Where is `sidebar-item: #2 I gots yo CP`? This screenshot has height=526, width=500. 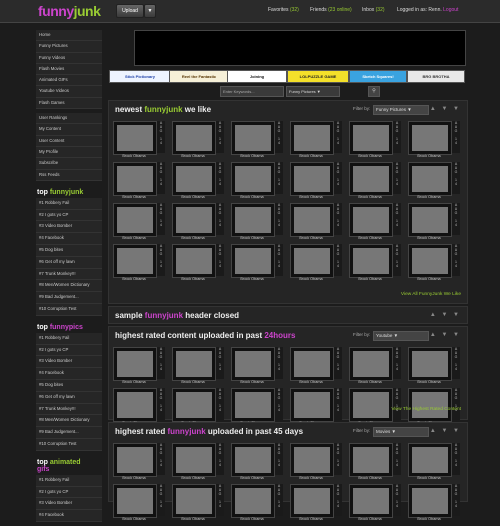 sidebar-item: #2 I gots yo CP is located at coordinates (69, 493).